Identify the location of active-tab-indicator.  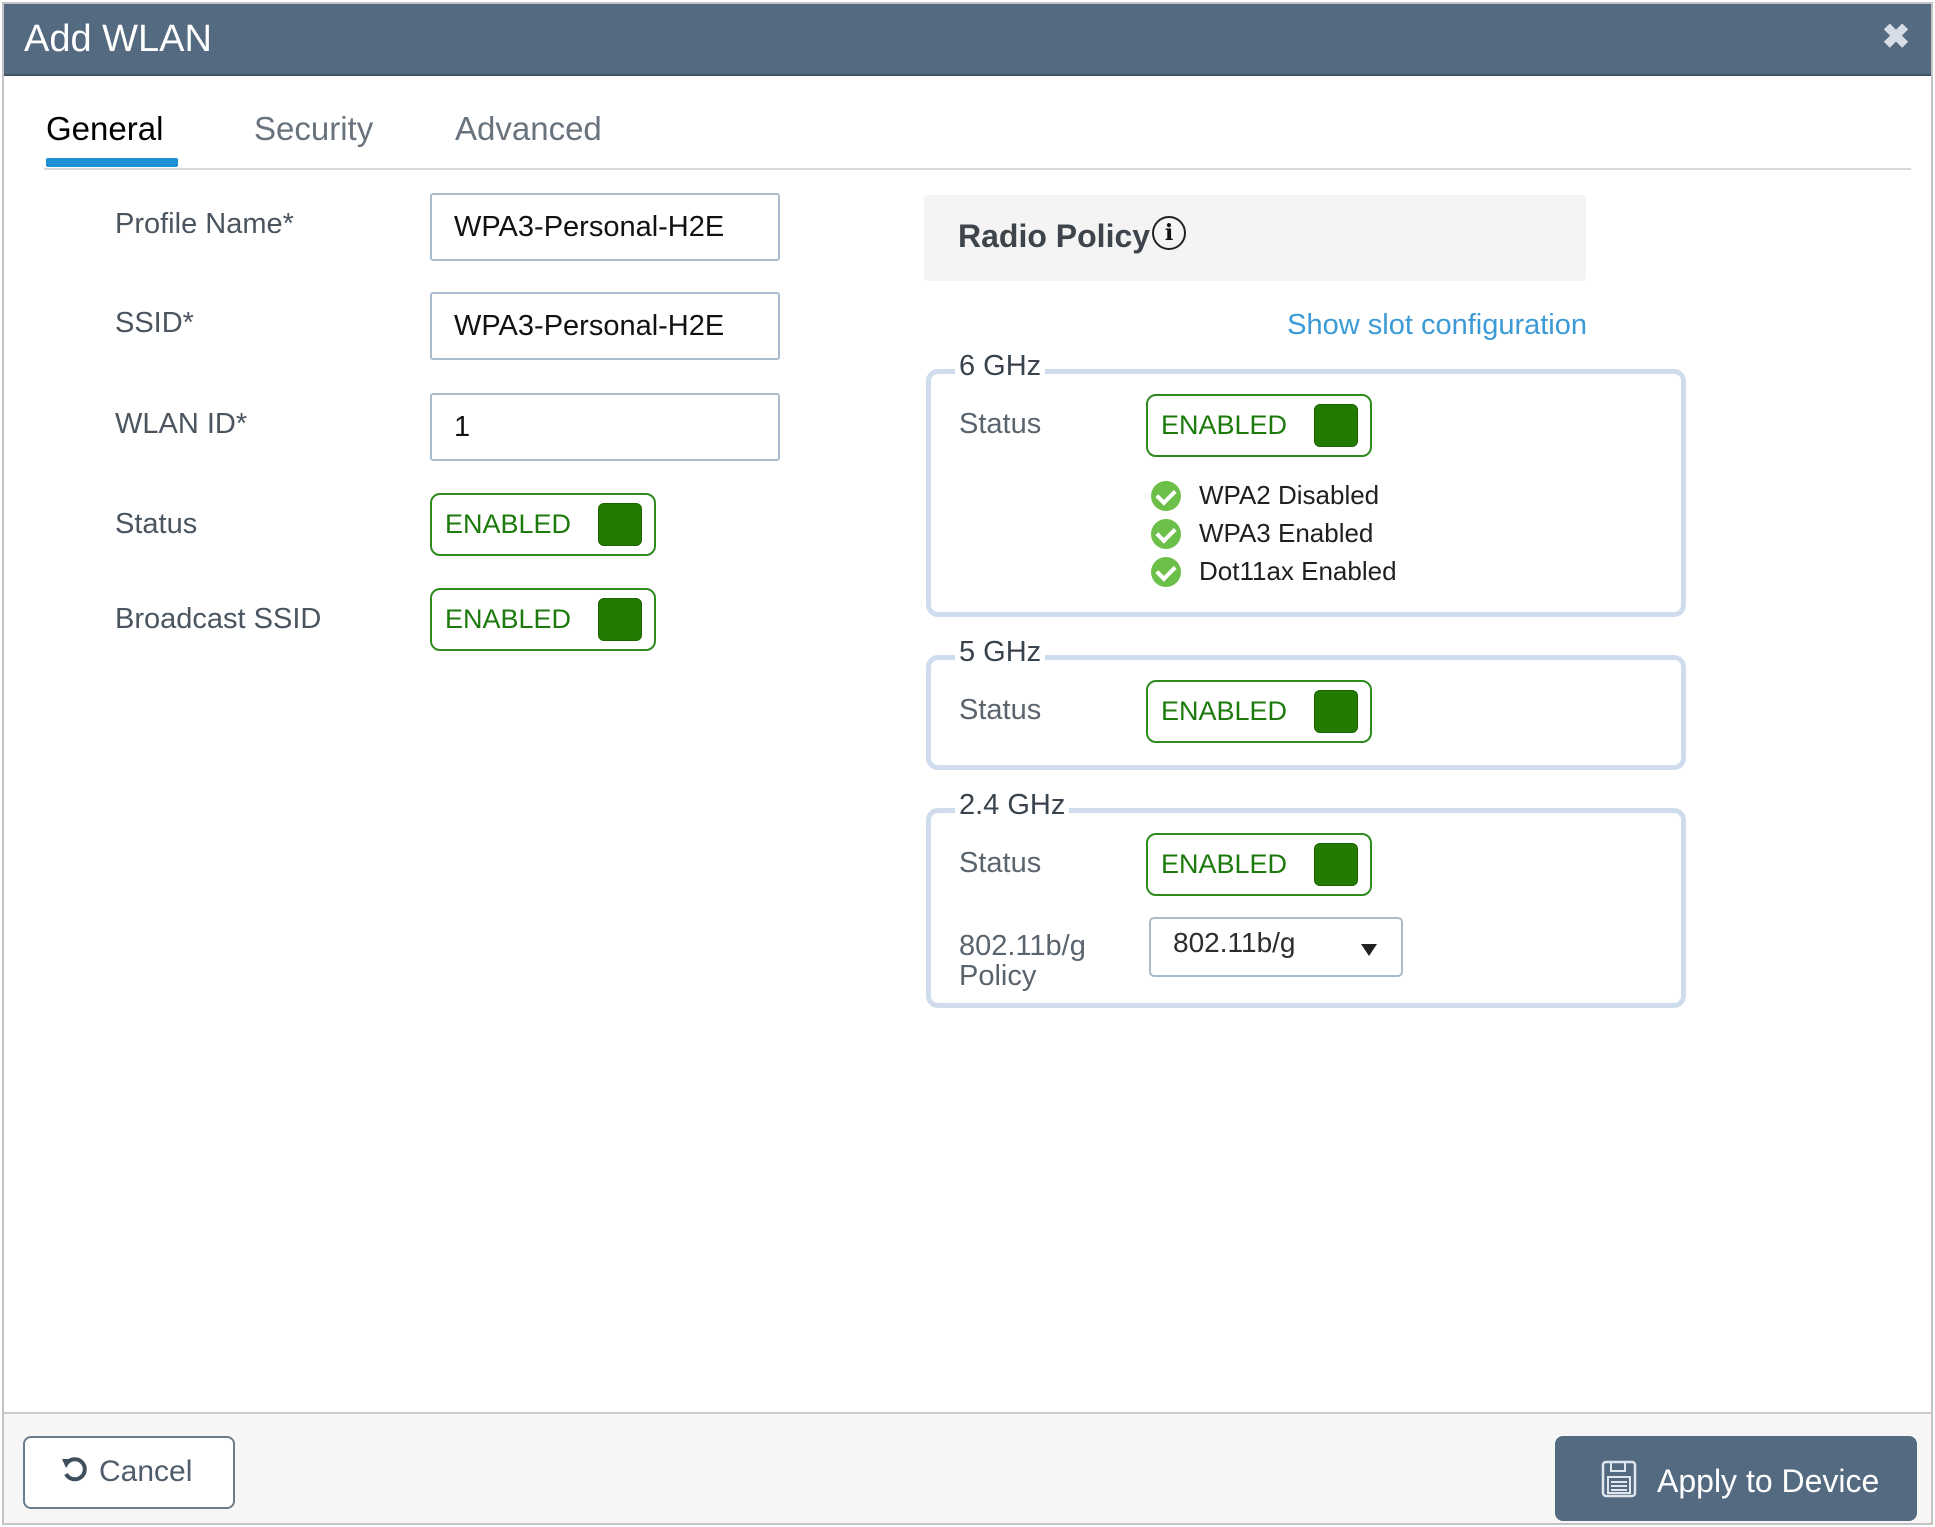
(112, 162).